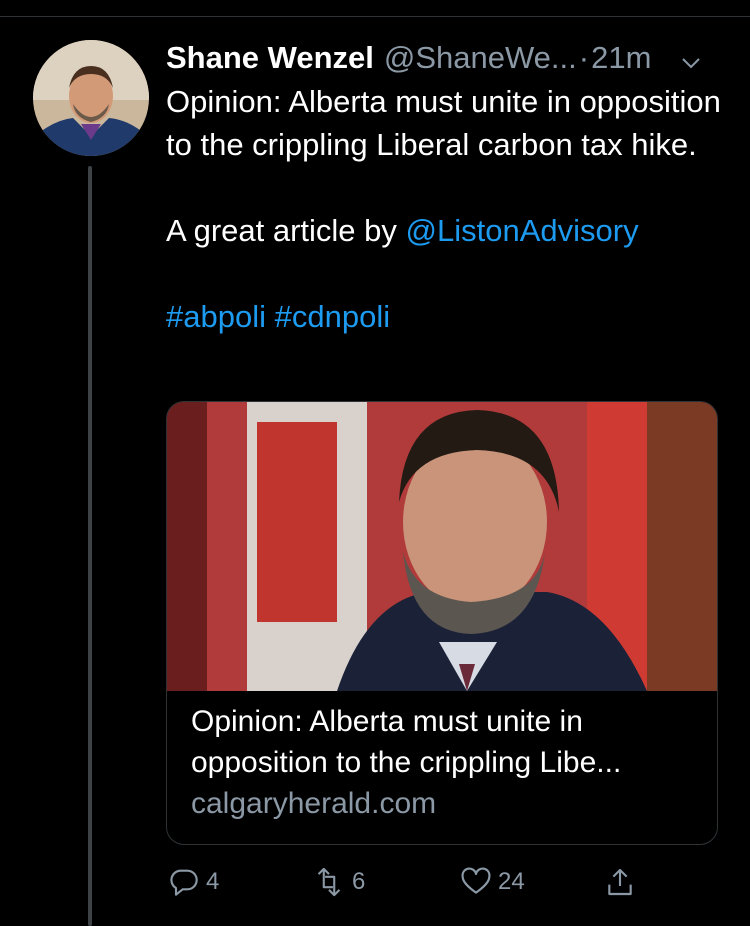 The height and width of the screenshot is (926, 750). Describe the element at coordinates (375, 16) in the screenshot. I see `divider` at that location.